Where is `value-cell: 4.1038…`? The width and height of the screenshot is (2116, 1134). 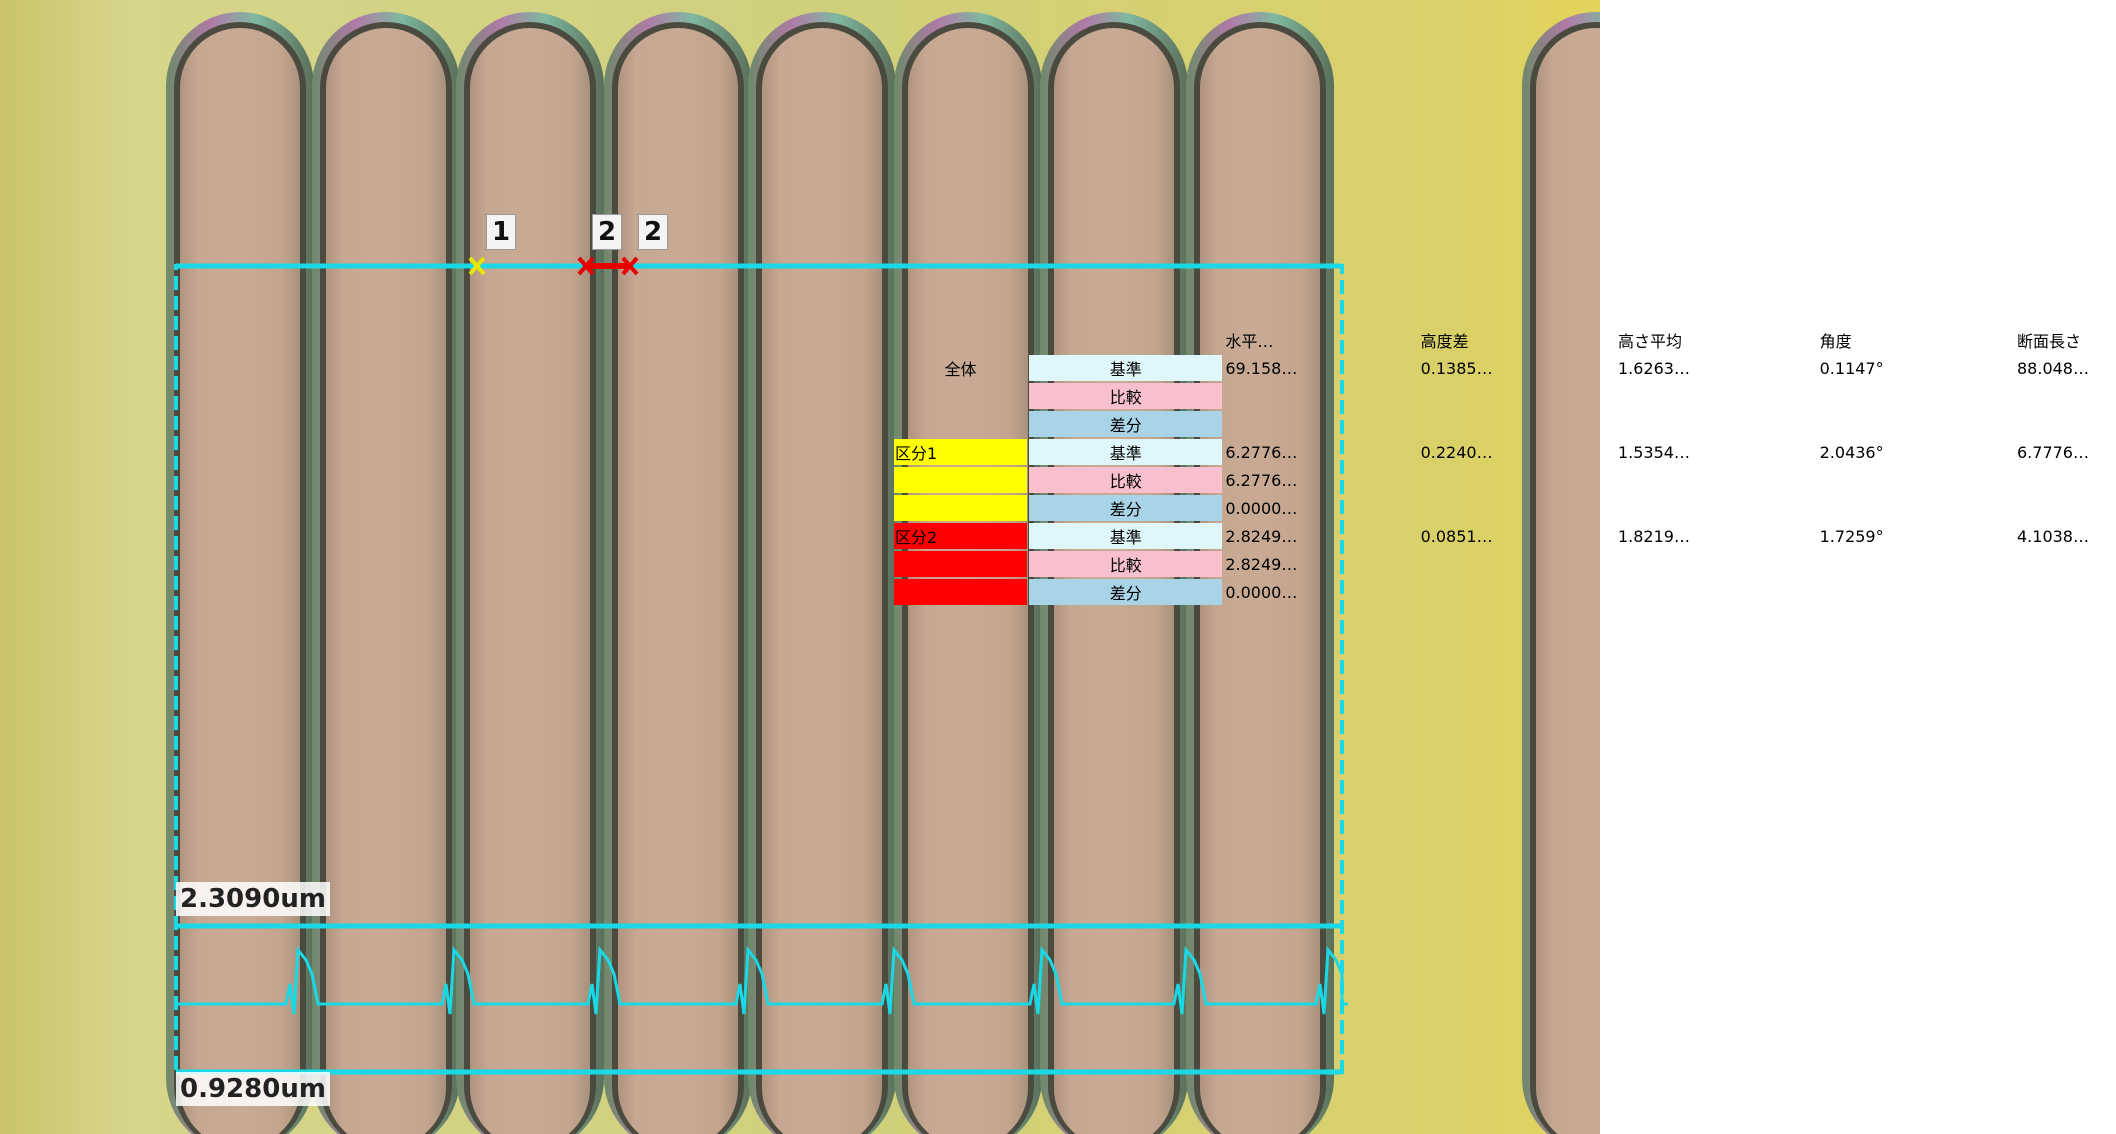
value-cell: 4.1038… is located at coordinates (2053, 536).